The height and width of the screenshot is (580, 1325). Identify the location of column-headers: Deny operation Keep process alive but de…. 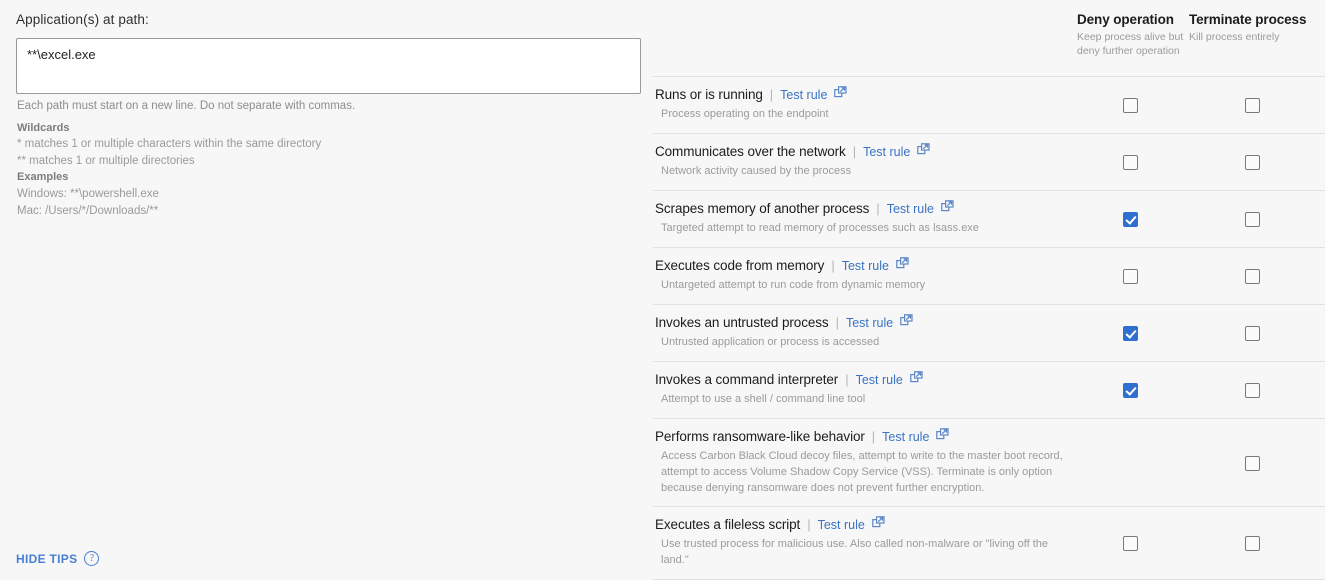
(989, 38).